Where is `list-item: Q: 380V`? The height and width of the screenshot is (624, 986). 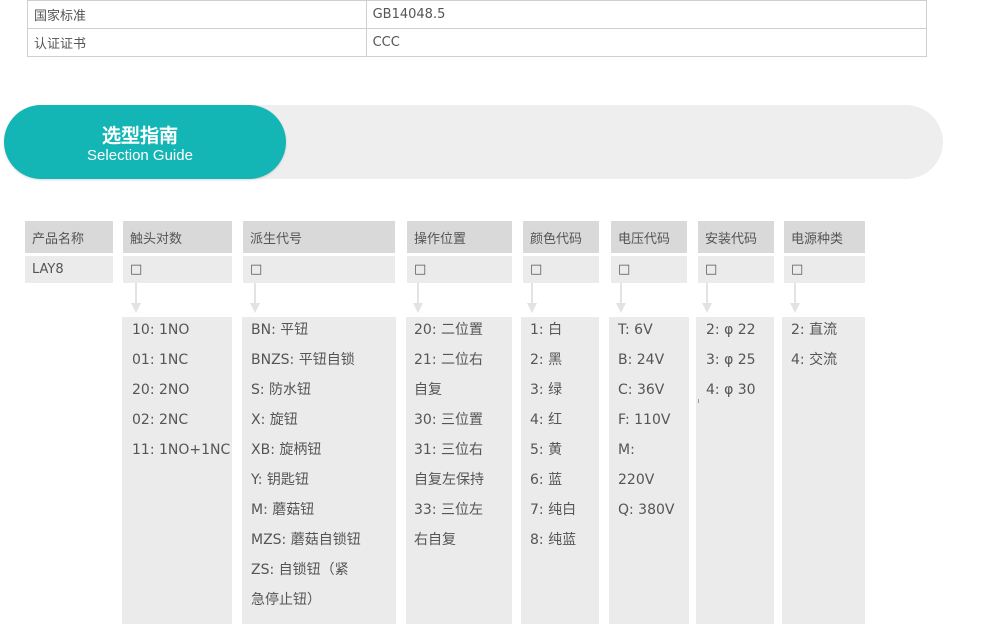 list-item: Q: 380V is located at coordinates (646, 510).